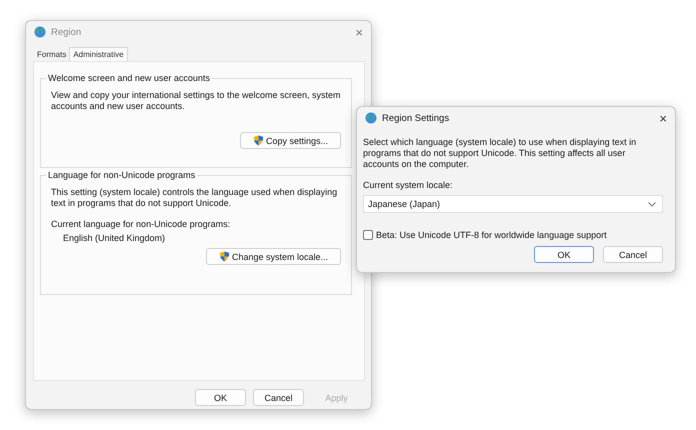 Image resolution: width=696 pixels, height=430 pixels. What do you see at coordinates (98, 54) in the screenshot?
I see `tab: Administrative` at bounding box center [98, 54].